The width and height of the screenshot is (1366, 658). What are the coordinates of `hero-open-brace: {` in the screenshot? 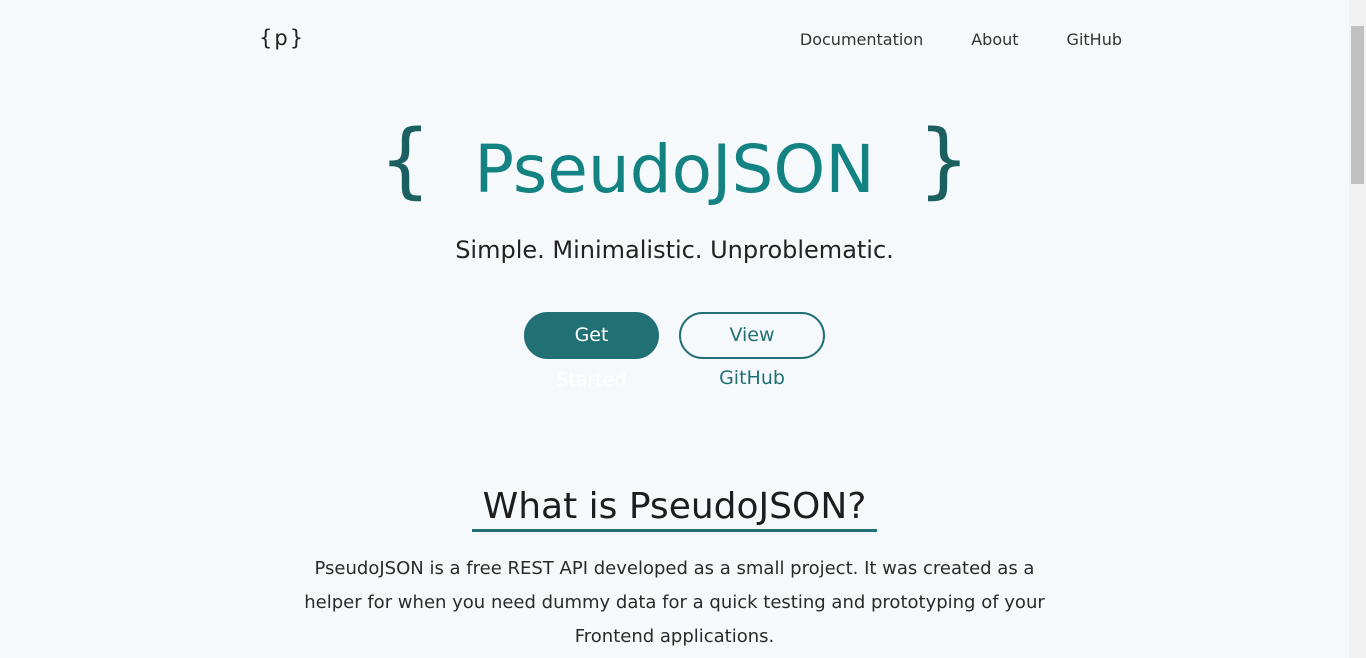 It's located at (405, 160).